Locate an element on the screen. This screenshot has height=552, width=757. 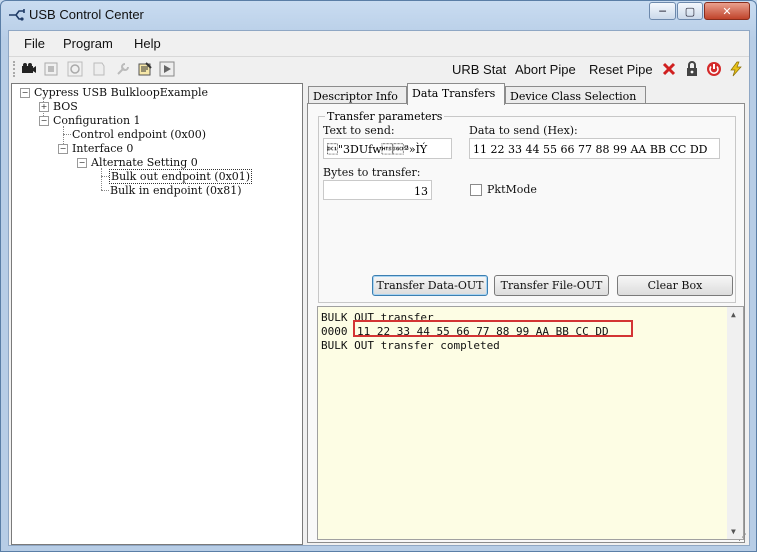
window-title: USB Control Center is located at coordinates (86, 14).